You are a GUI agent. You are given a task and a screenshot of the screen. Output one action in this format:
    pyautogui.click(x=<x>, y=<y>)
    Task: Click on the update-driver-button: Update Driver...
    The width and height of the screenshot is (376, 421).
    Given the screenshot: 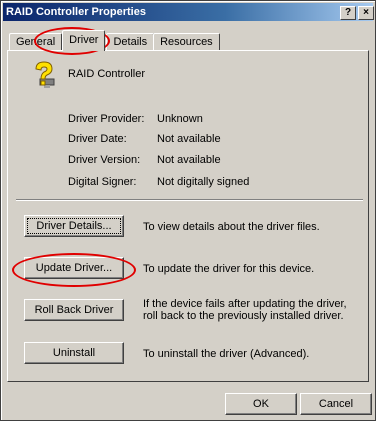 What is the action you would take?
    pyautogui.click(x=74, y=268)
    